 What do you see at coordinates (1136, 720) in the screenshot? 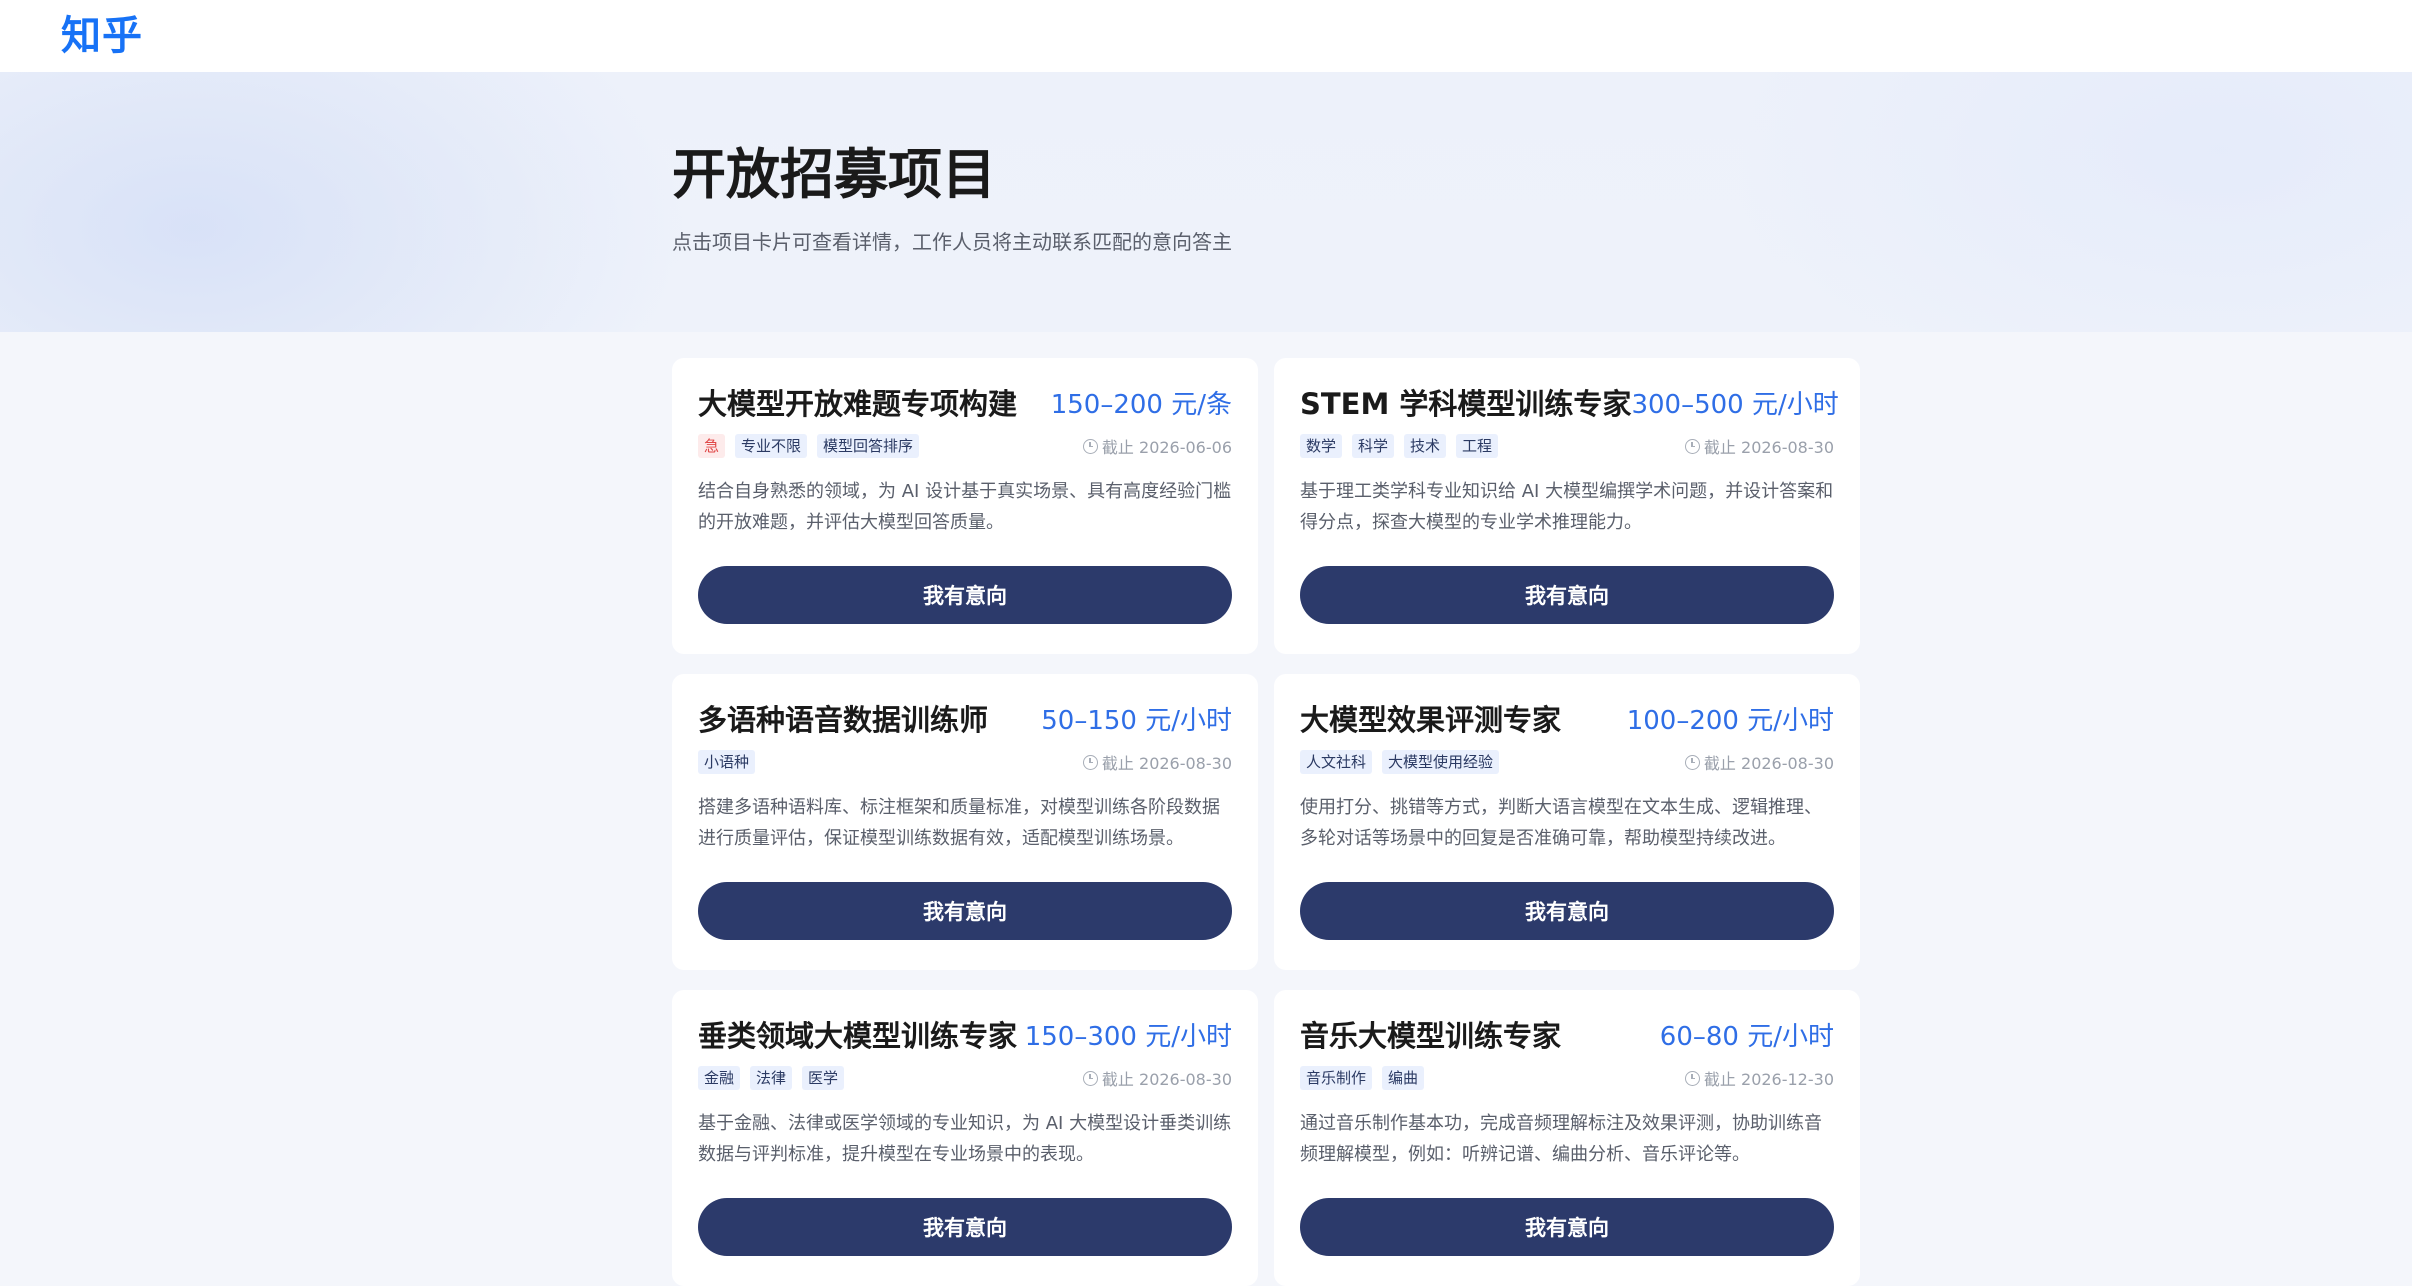
I see `project-price: 50–150 元/小时` at bounding box center [1136, 720].